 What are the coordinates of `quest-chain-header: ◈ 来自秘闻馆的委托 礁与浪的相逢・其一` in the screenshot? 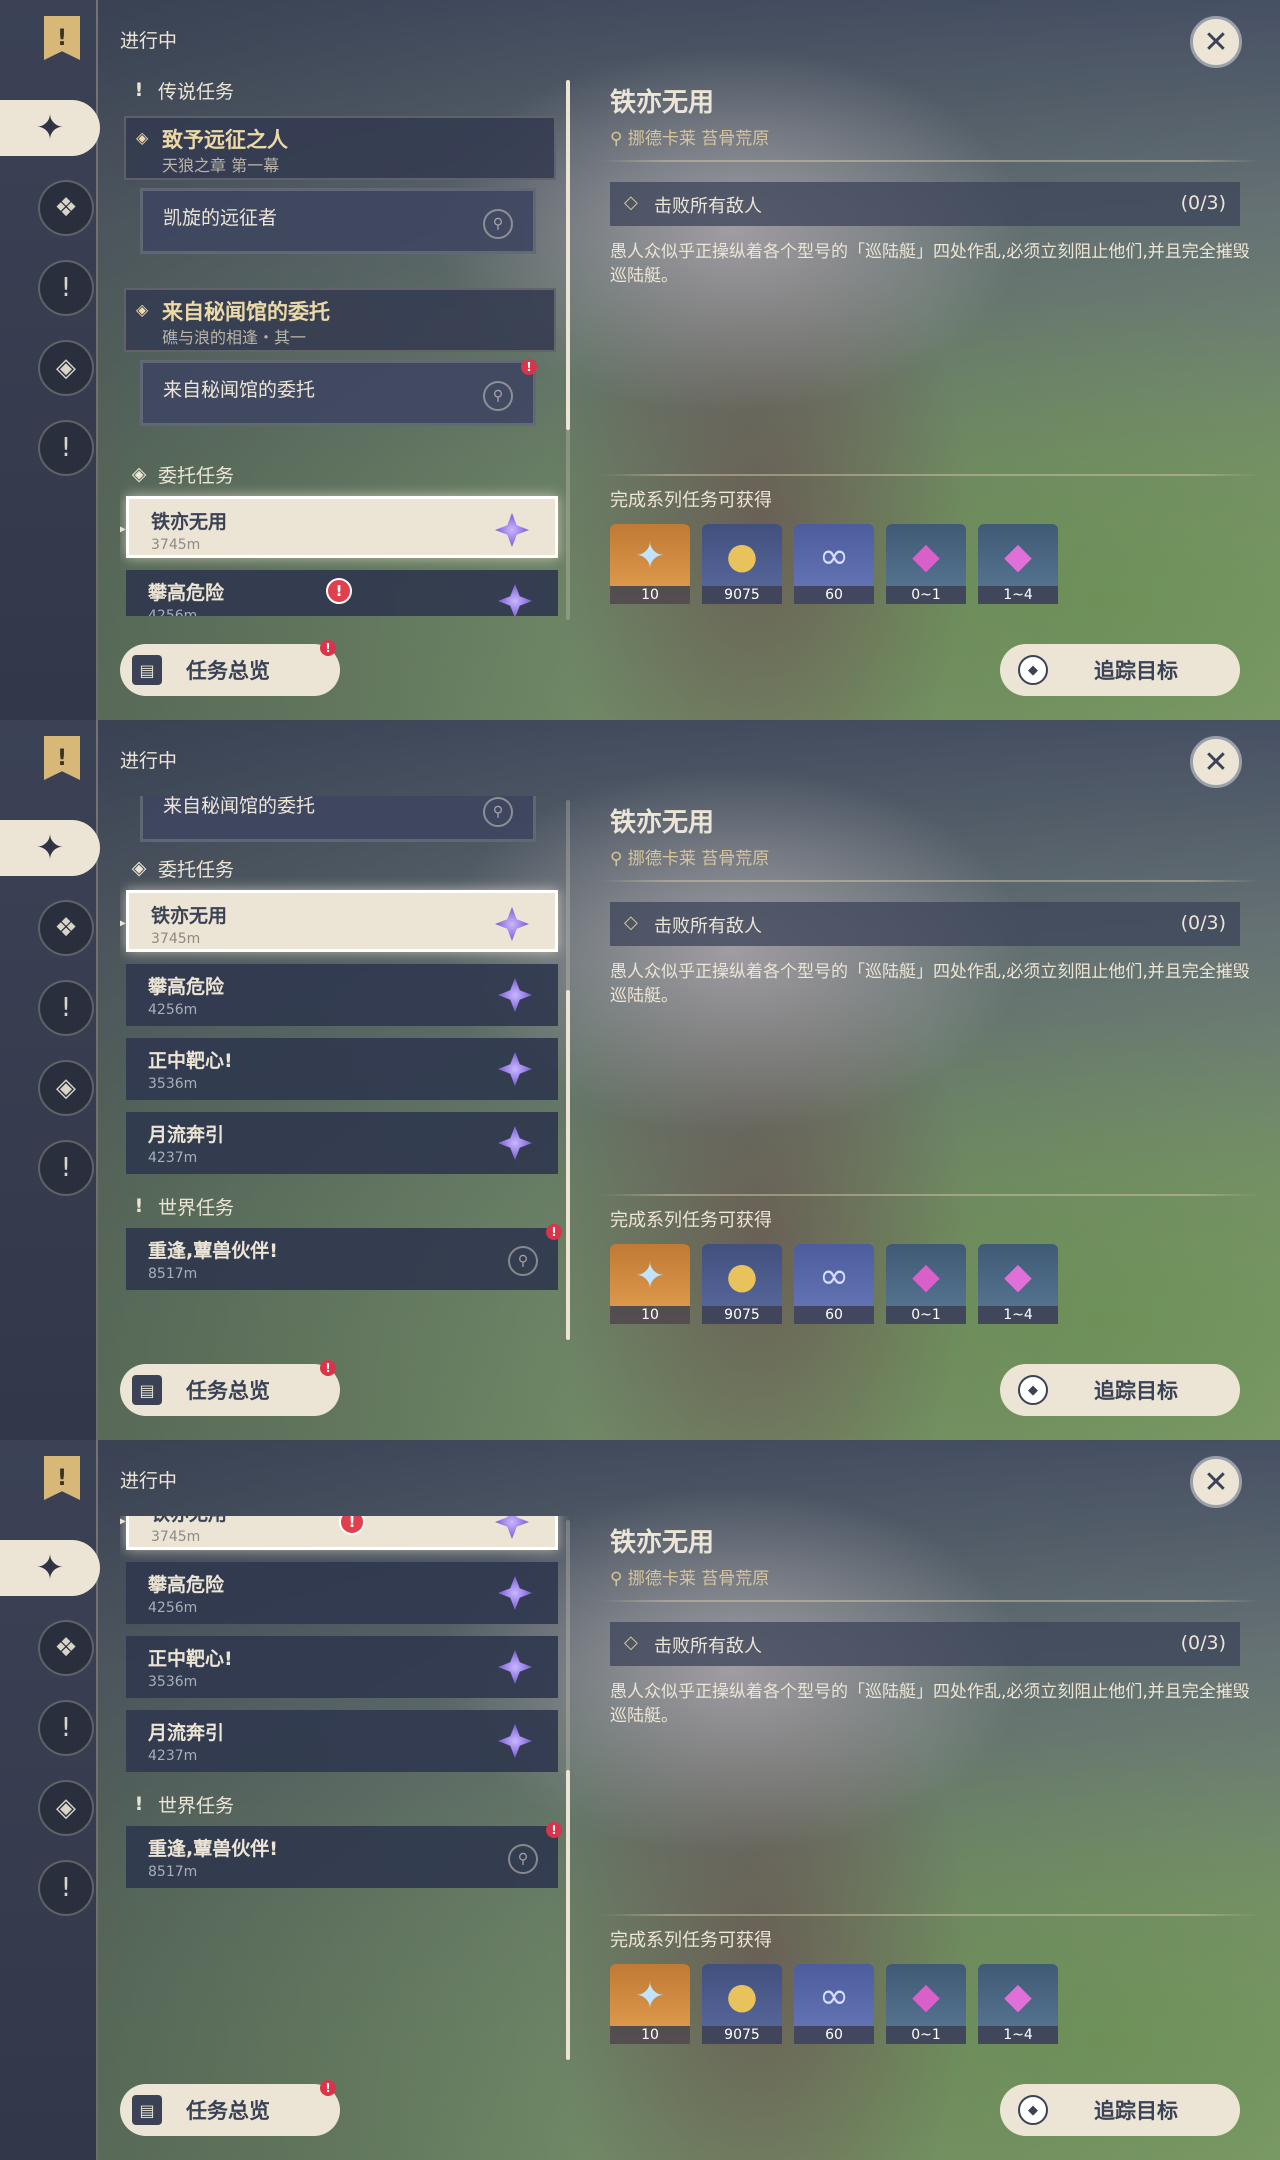 It's located at (340, 320).